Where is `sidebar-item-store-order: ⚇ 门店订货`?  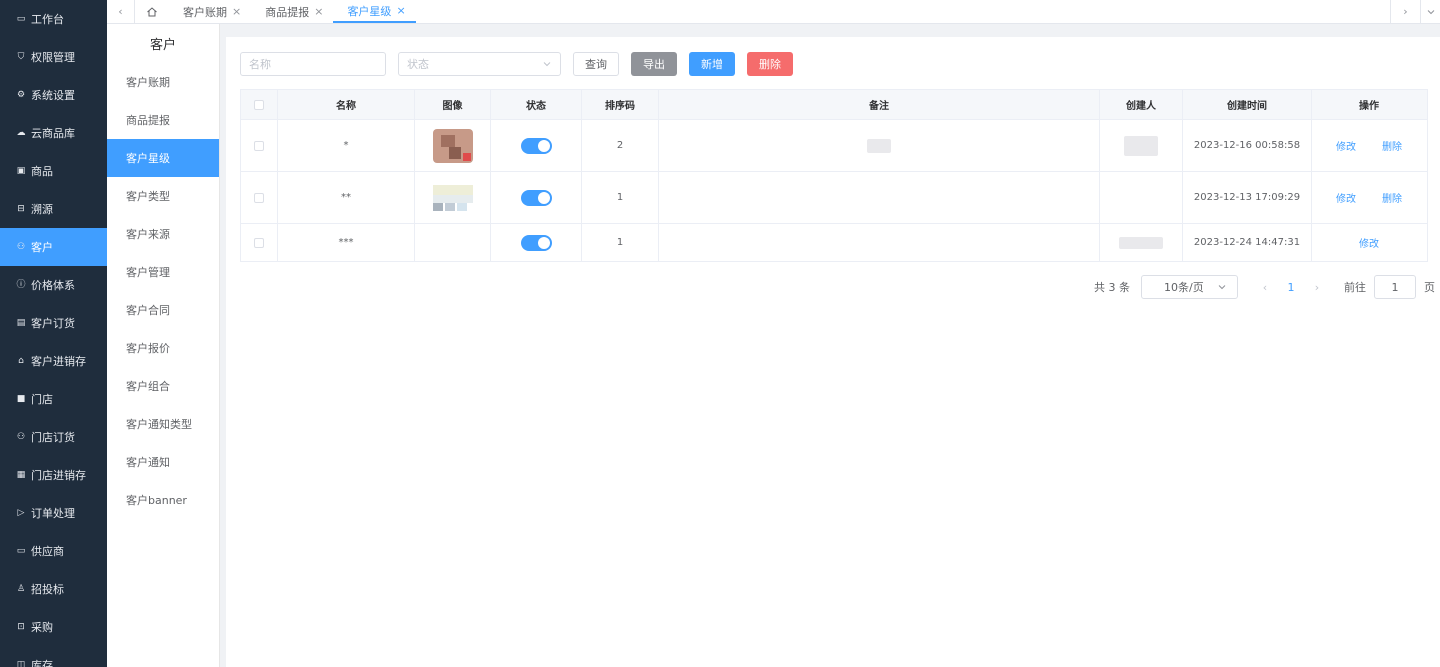
sidebar-item-store-order: ⚇ 门店订货 is located at coordinates (53, 437).